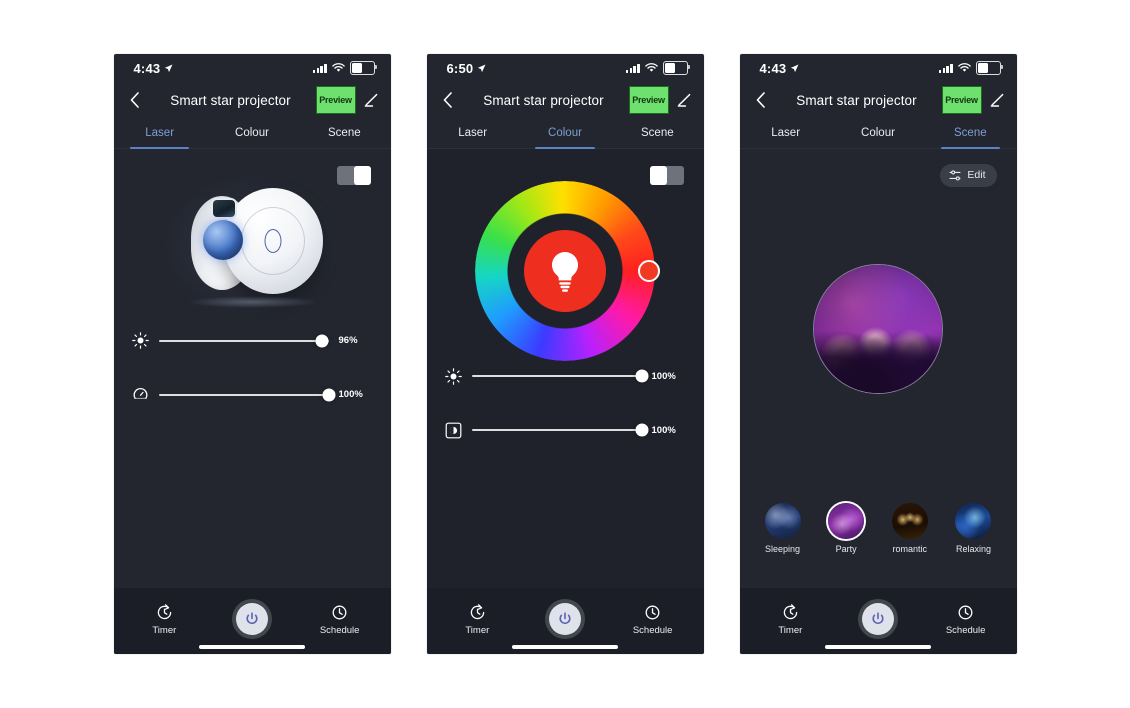  Describe the element at coordinates (350, 394) in the screenshot. I see `speed-value: 100%` at that location.